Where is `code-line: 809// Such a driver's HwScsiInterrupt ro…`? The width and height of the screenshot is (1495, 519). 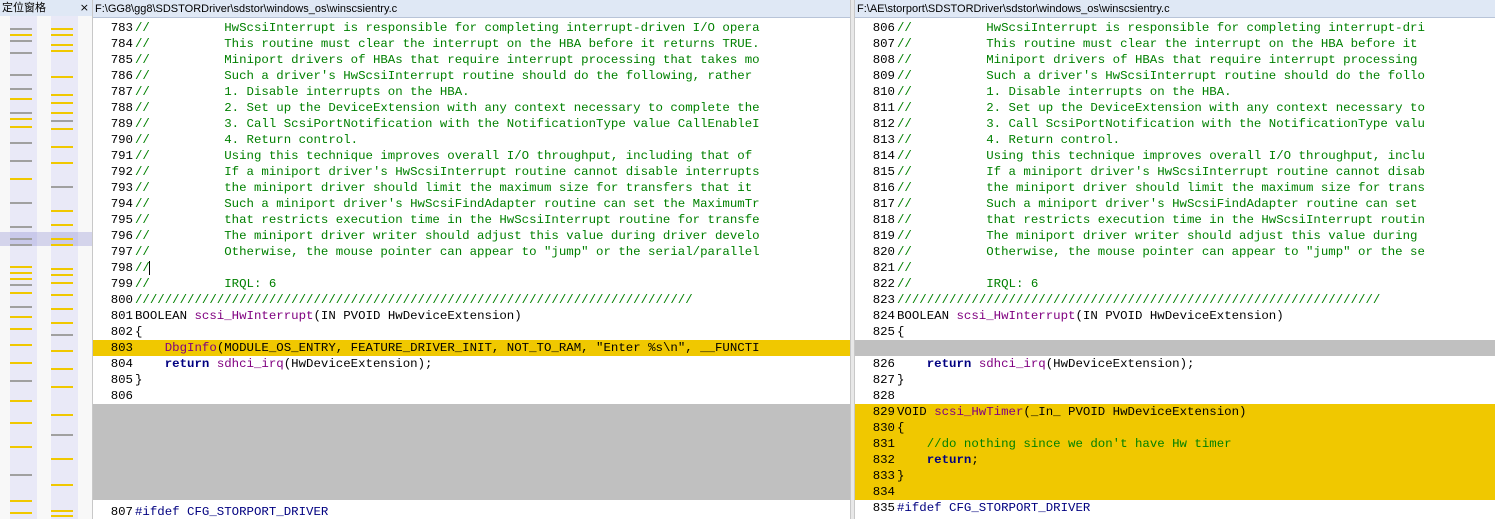 code-line: 809// Such a driver's HwScsiInterrupt ro… is located at coordinates (1175, 76).